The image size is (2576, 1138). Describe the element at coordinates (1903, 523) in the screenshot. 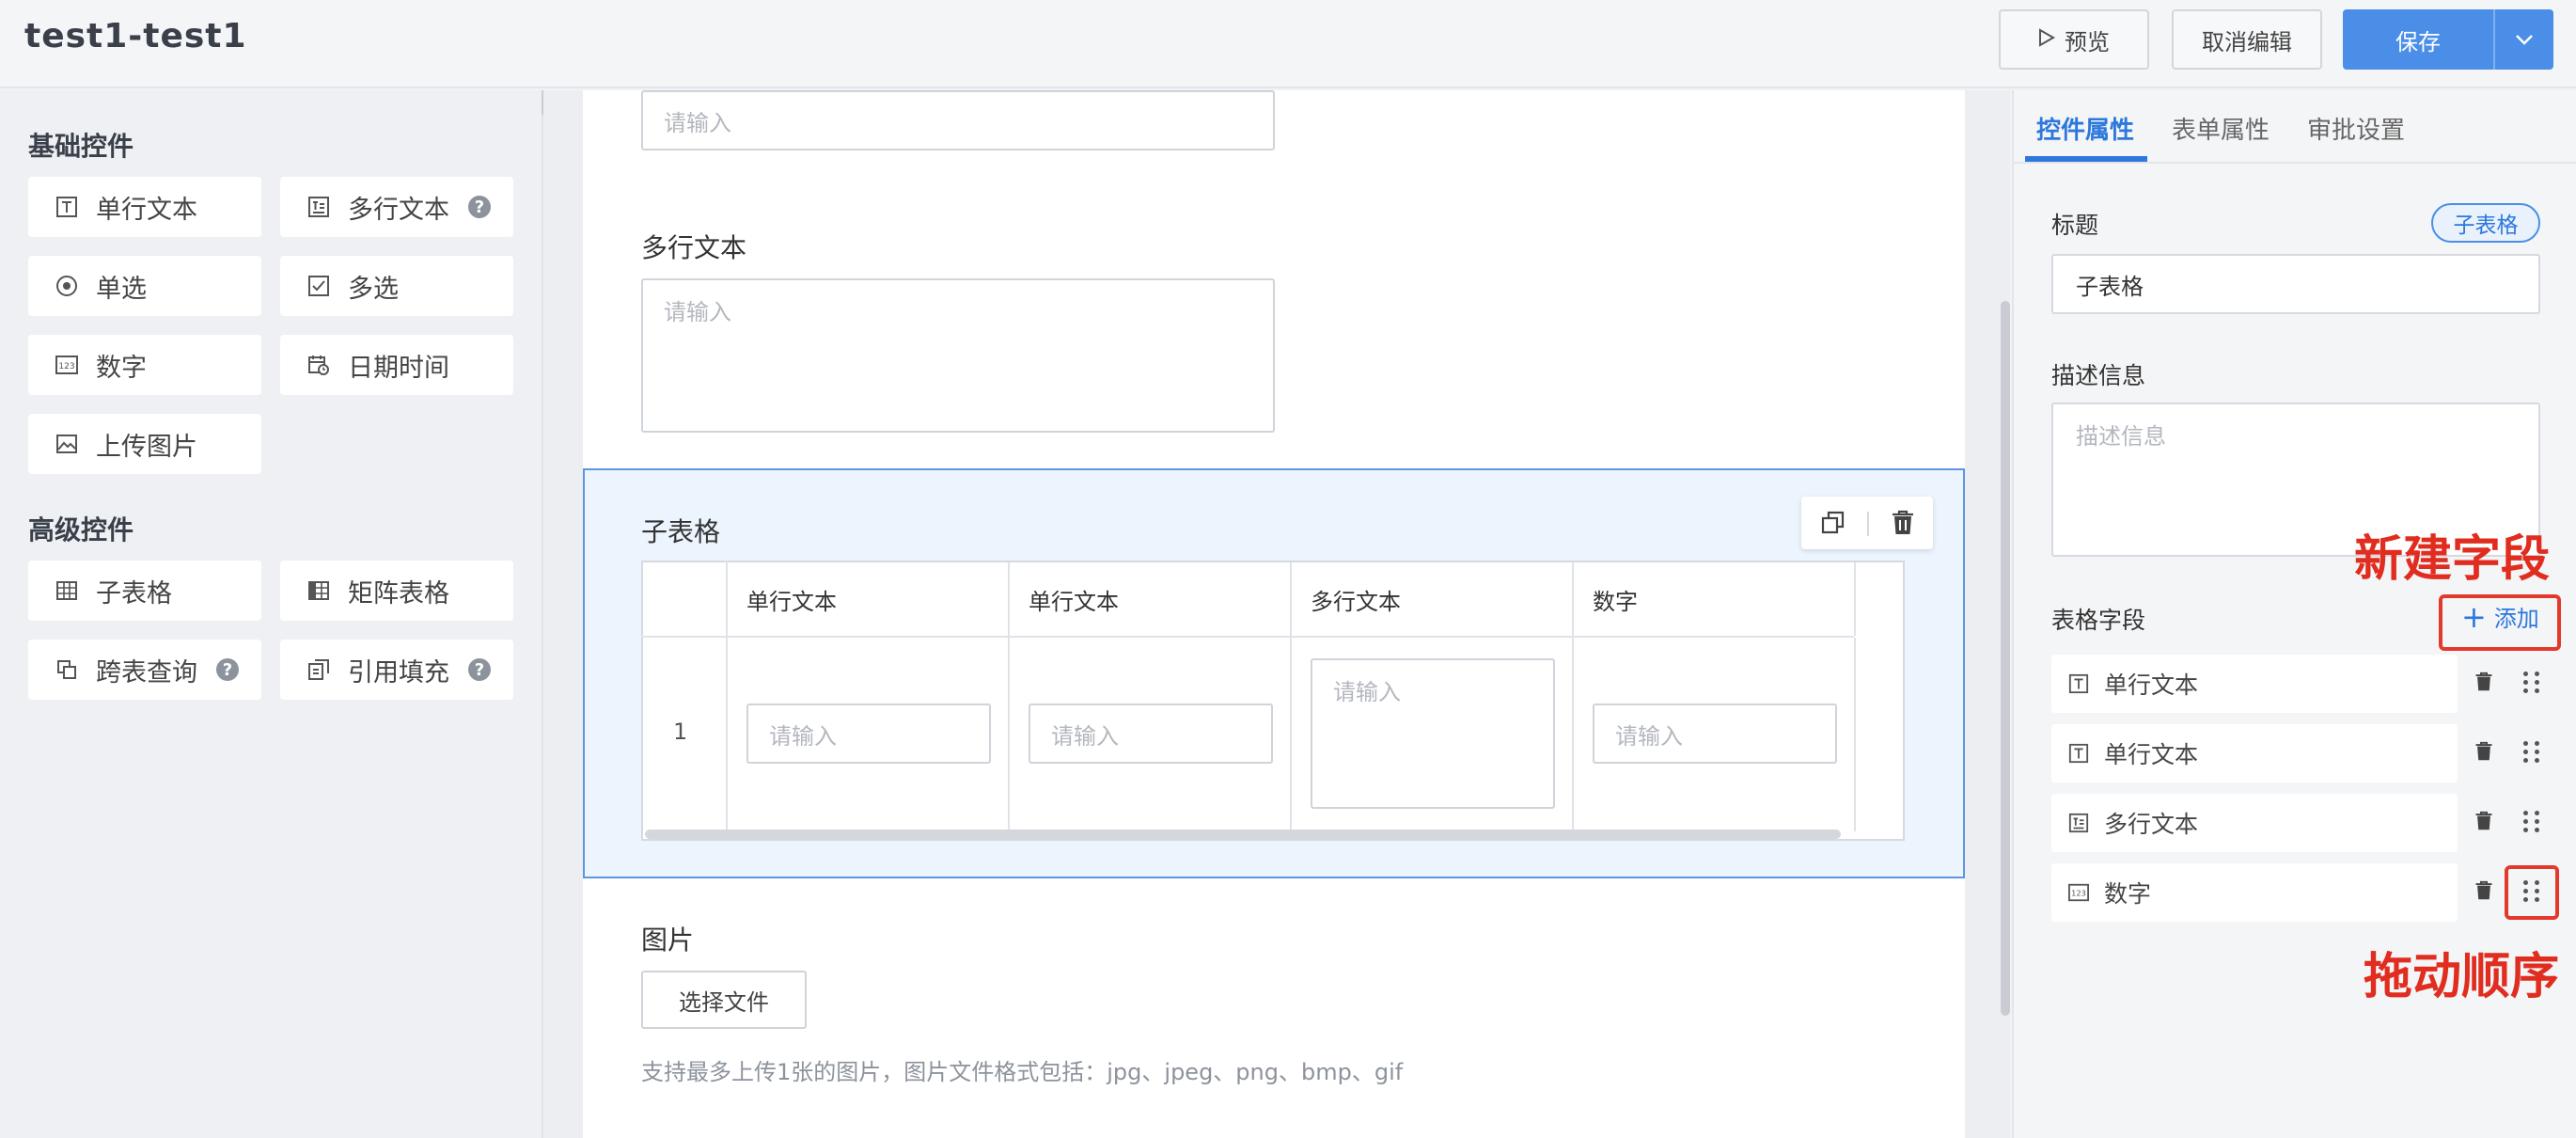

I see `delete-icon` at that location.